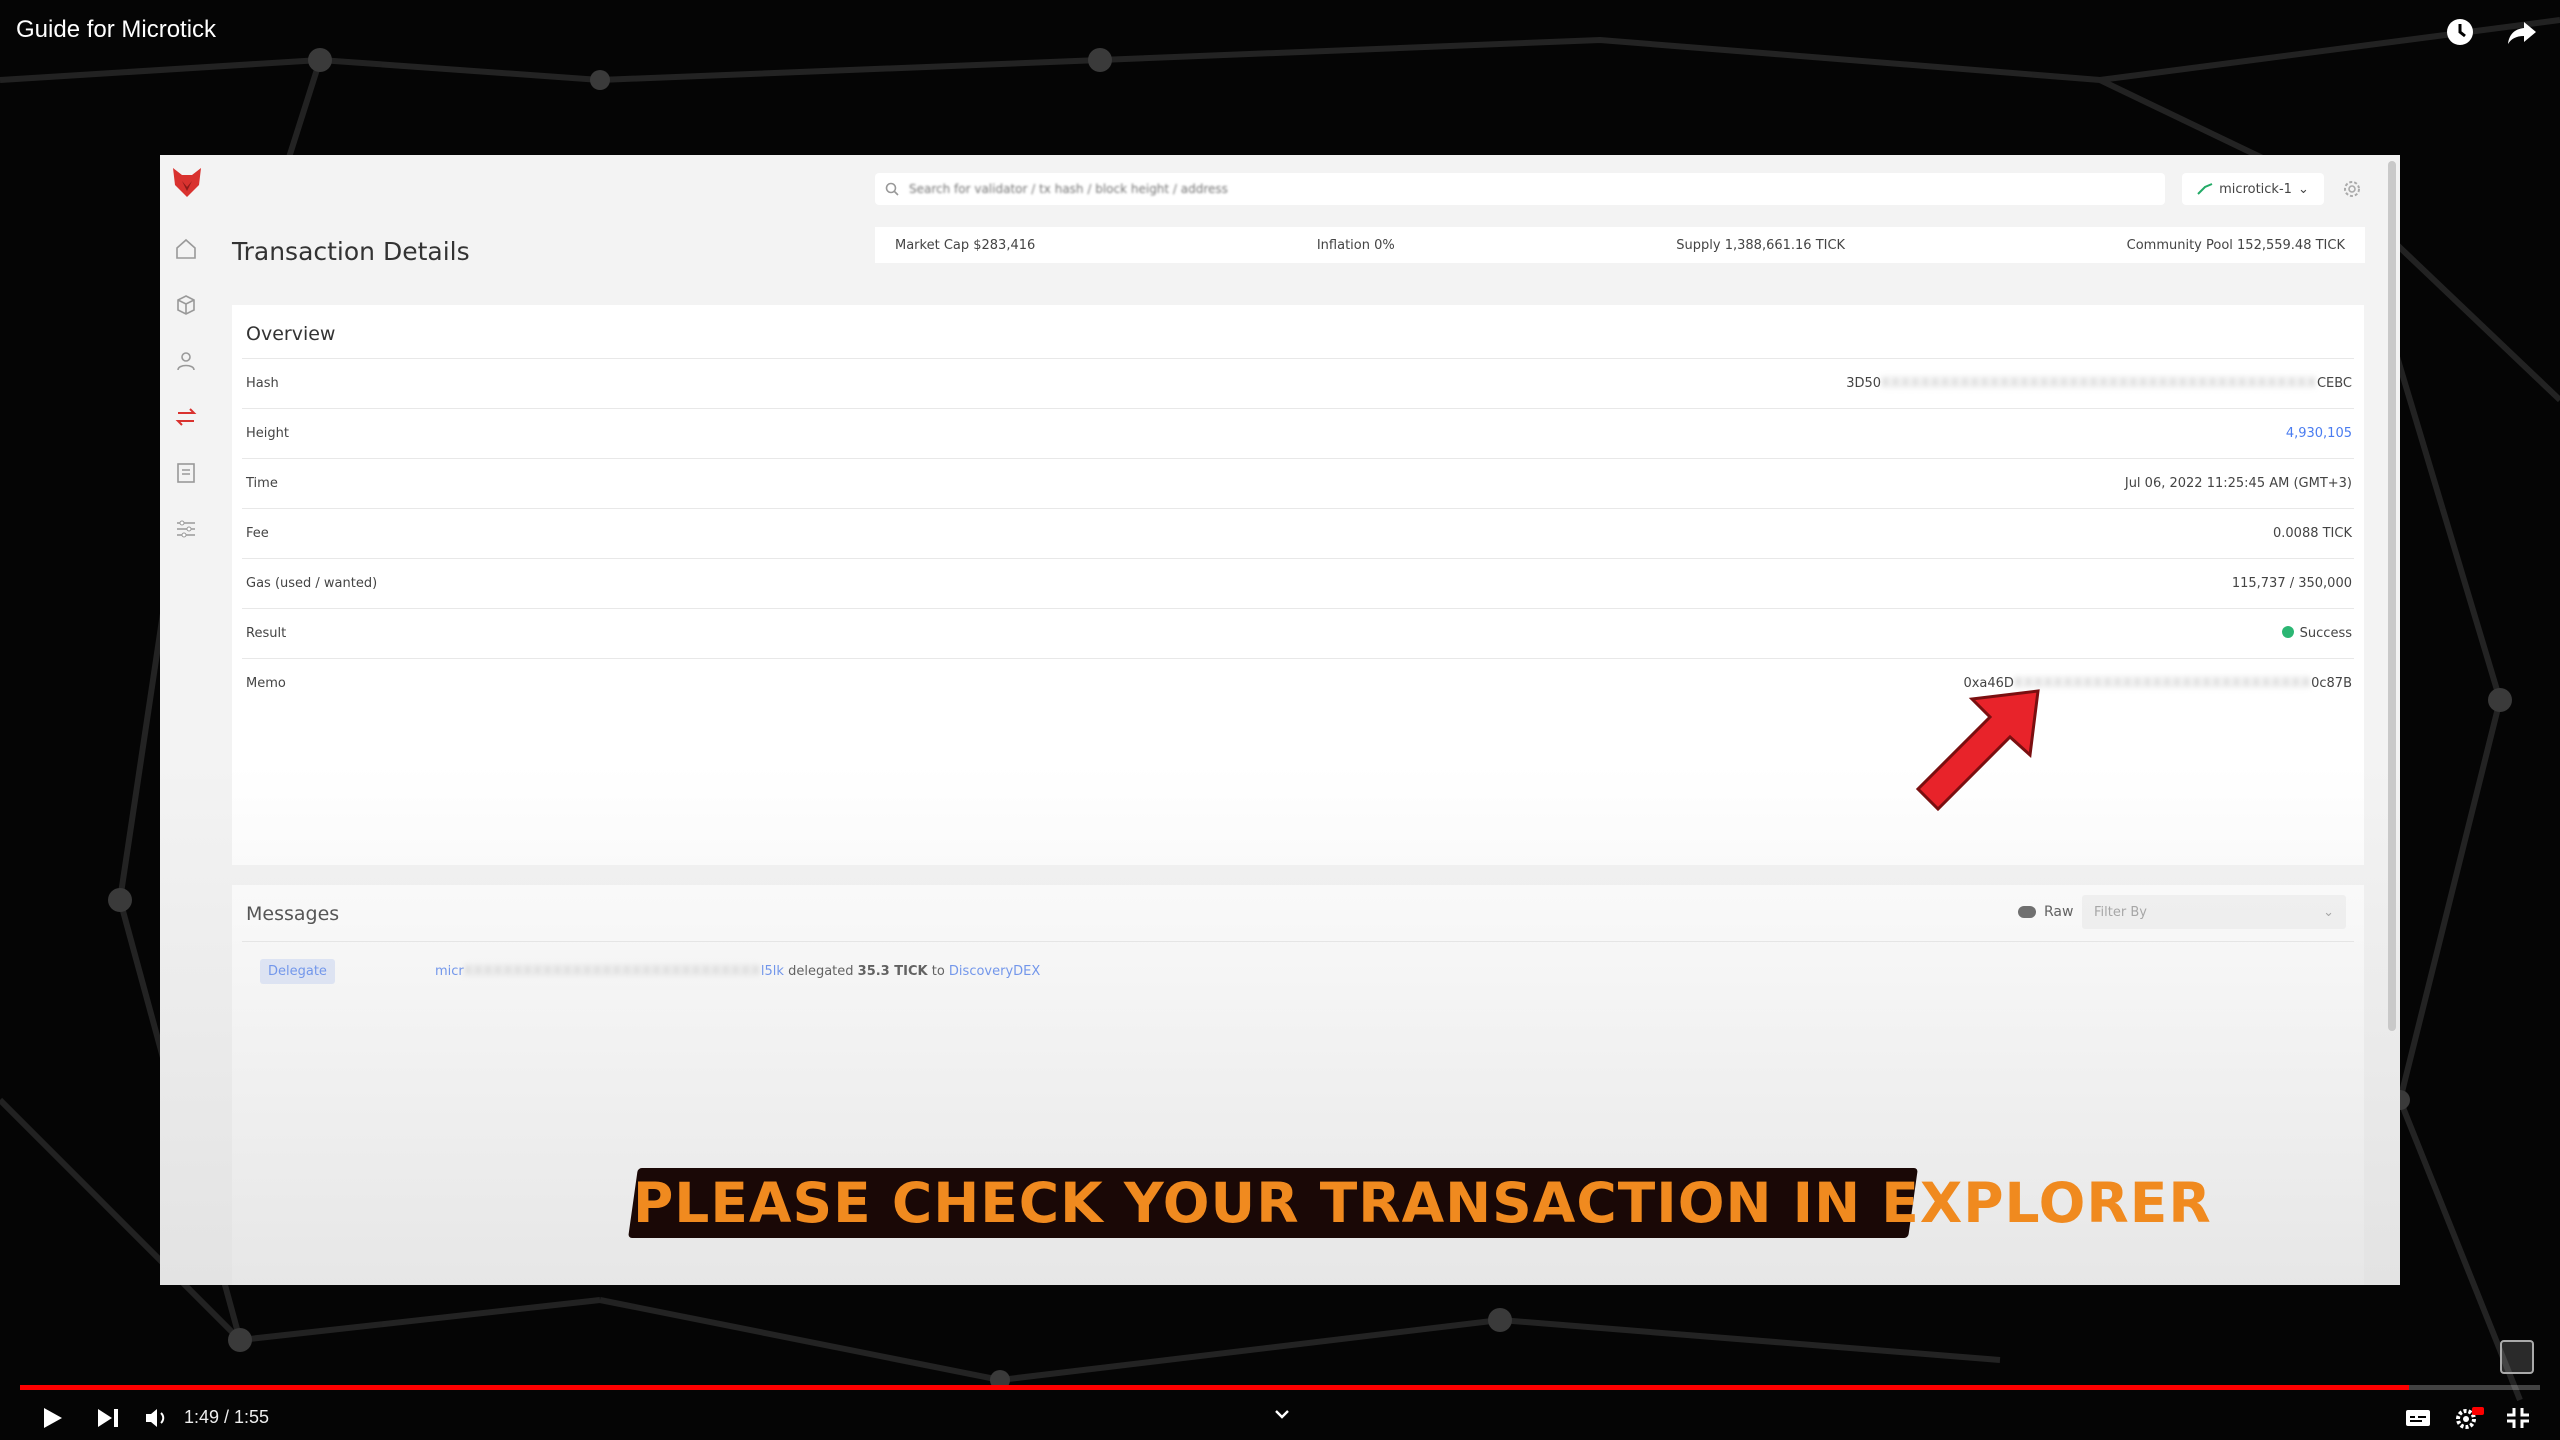 This screenshot has height=1440, width=2560. What do you see at coordinates (186, 305) in the screenshot?
I see `blocks-icon` at bounding box center [186, 305].